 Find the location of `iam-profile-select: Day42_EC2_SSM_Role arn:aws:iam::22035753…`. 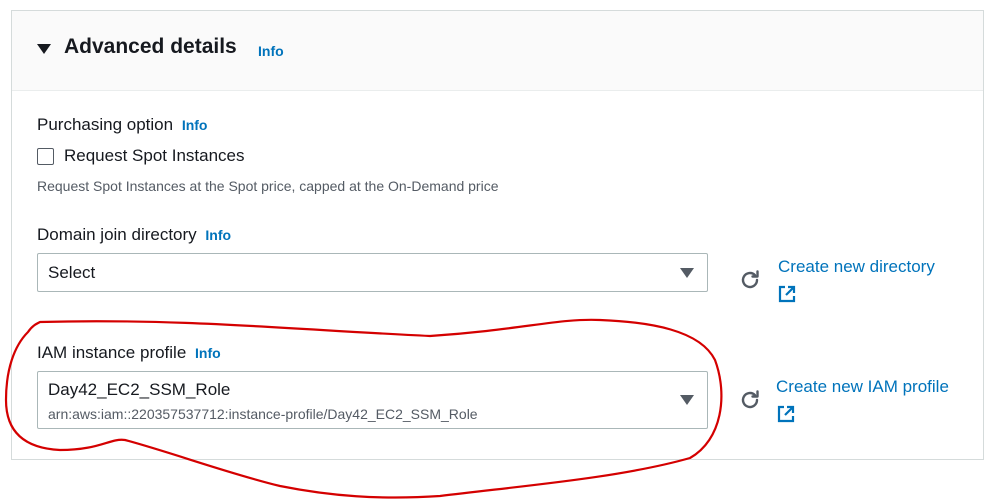

iam-profile-select: Day42_EC2_SSM_Role arn:aws:iam::22035753… is located at coordinates (372, 400).